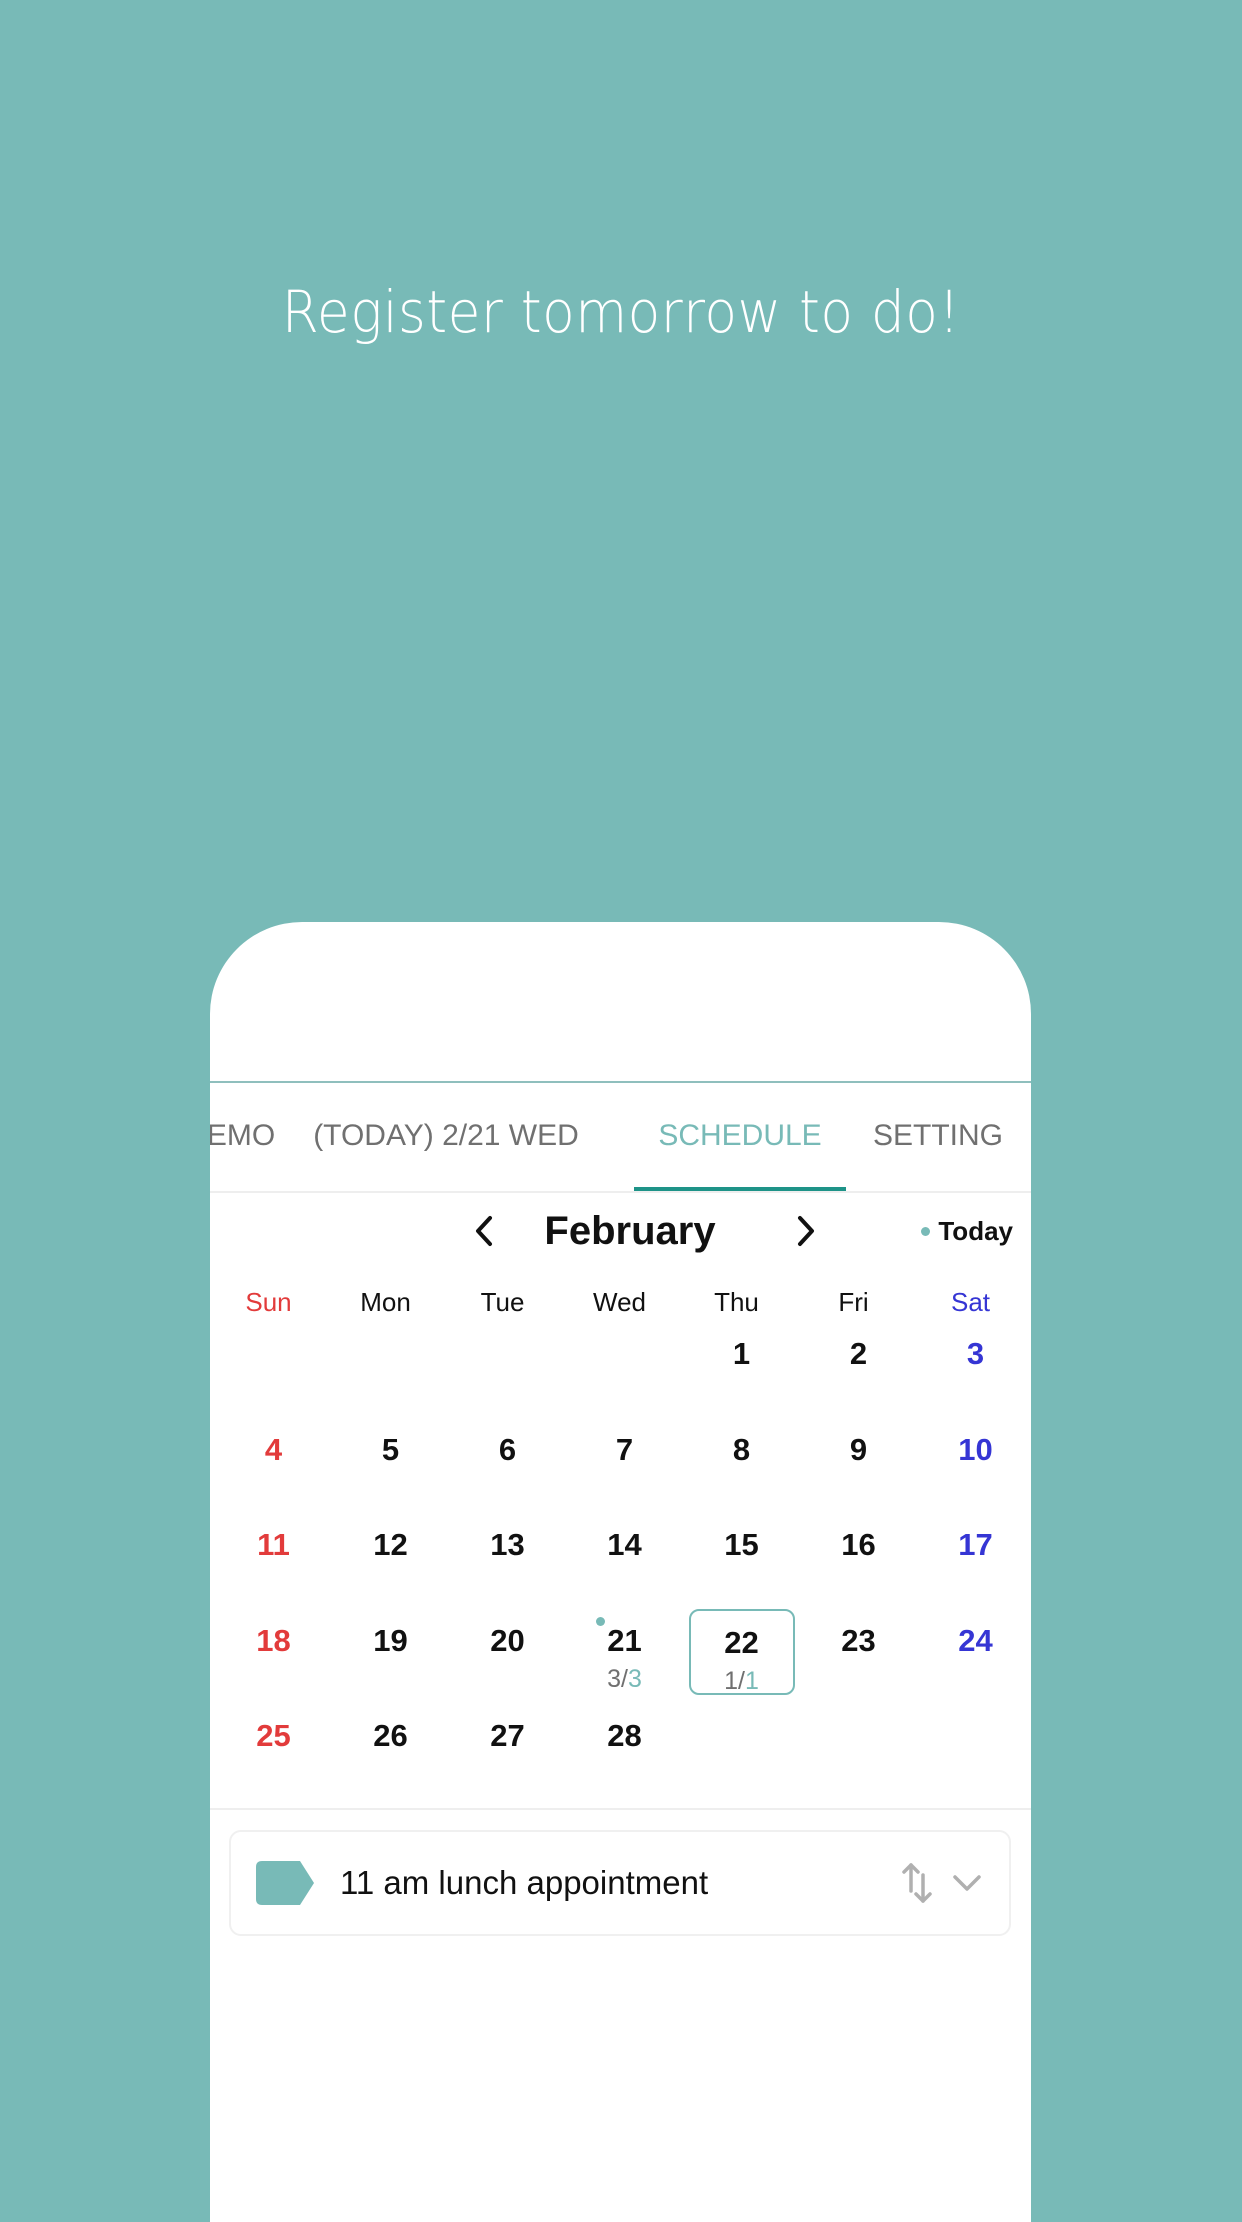 The width and height of the screenshot is (1242, 2222). I want to click on day-number: 17, so click(975, 1544).